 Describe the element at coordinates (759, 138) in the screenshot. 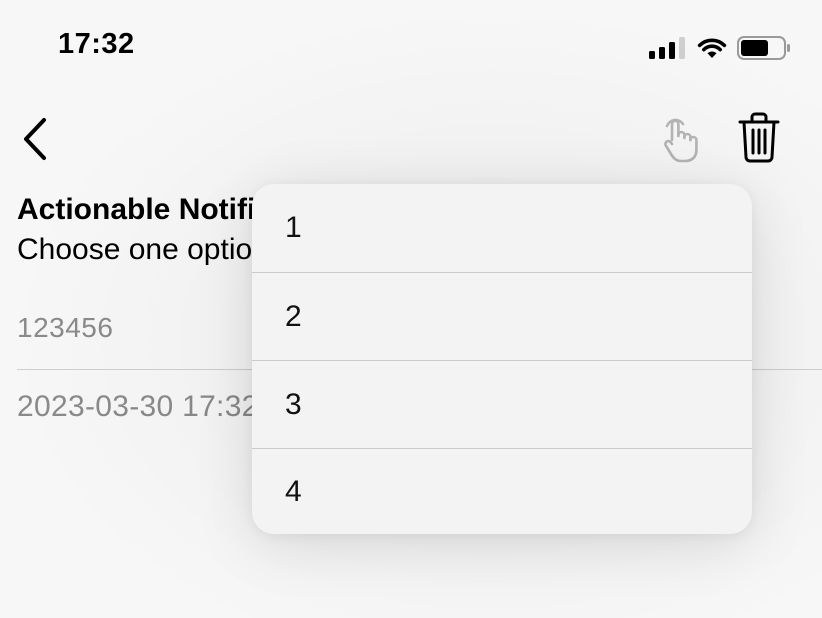

I see `trash-icon` at that location.